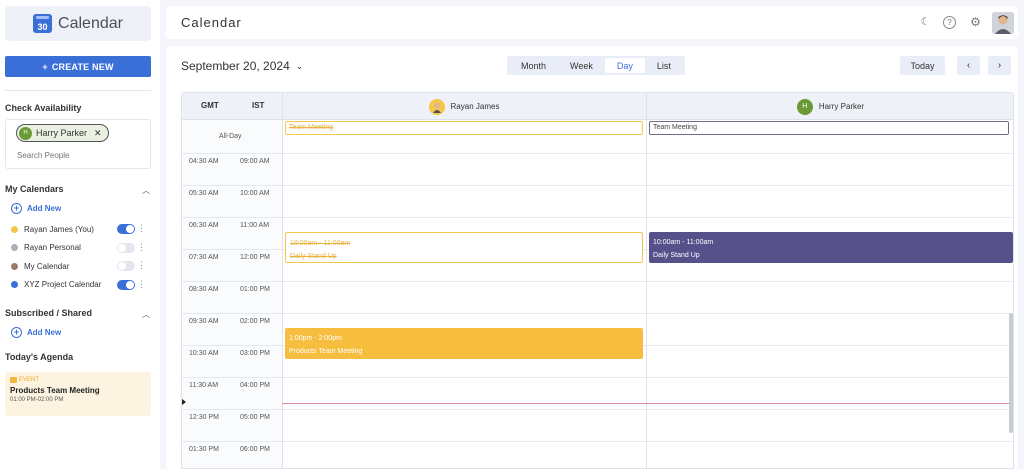 The height and width of the screenshot is (469, 1024). What do you see at coordinates (43, 108) in the screenshot?
I see `check-availability-title: Check Availability` at bounding box center [43, 108].